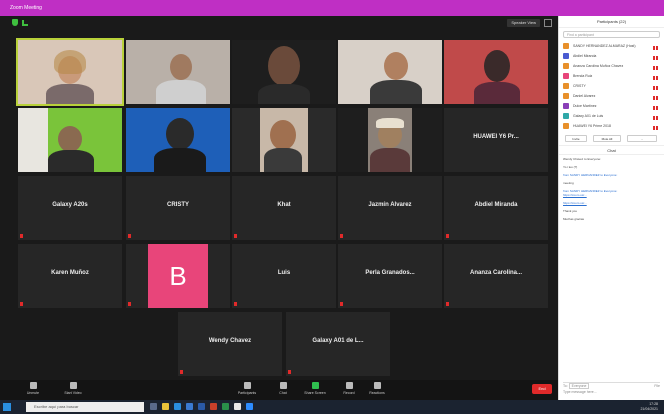 The height and width of the screenshot is (414, 664). Describe the element at coordinates (611, 116) in the screenshot. I see `participant-row: Galaxy A01 de Luis` at that location.